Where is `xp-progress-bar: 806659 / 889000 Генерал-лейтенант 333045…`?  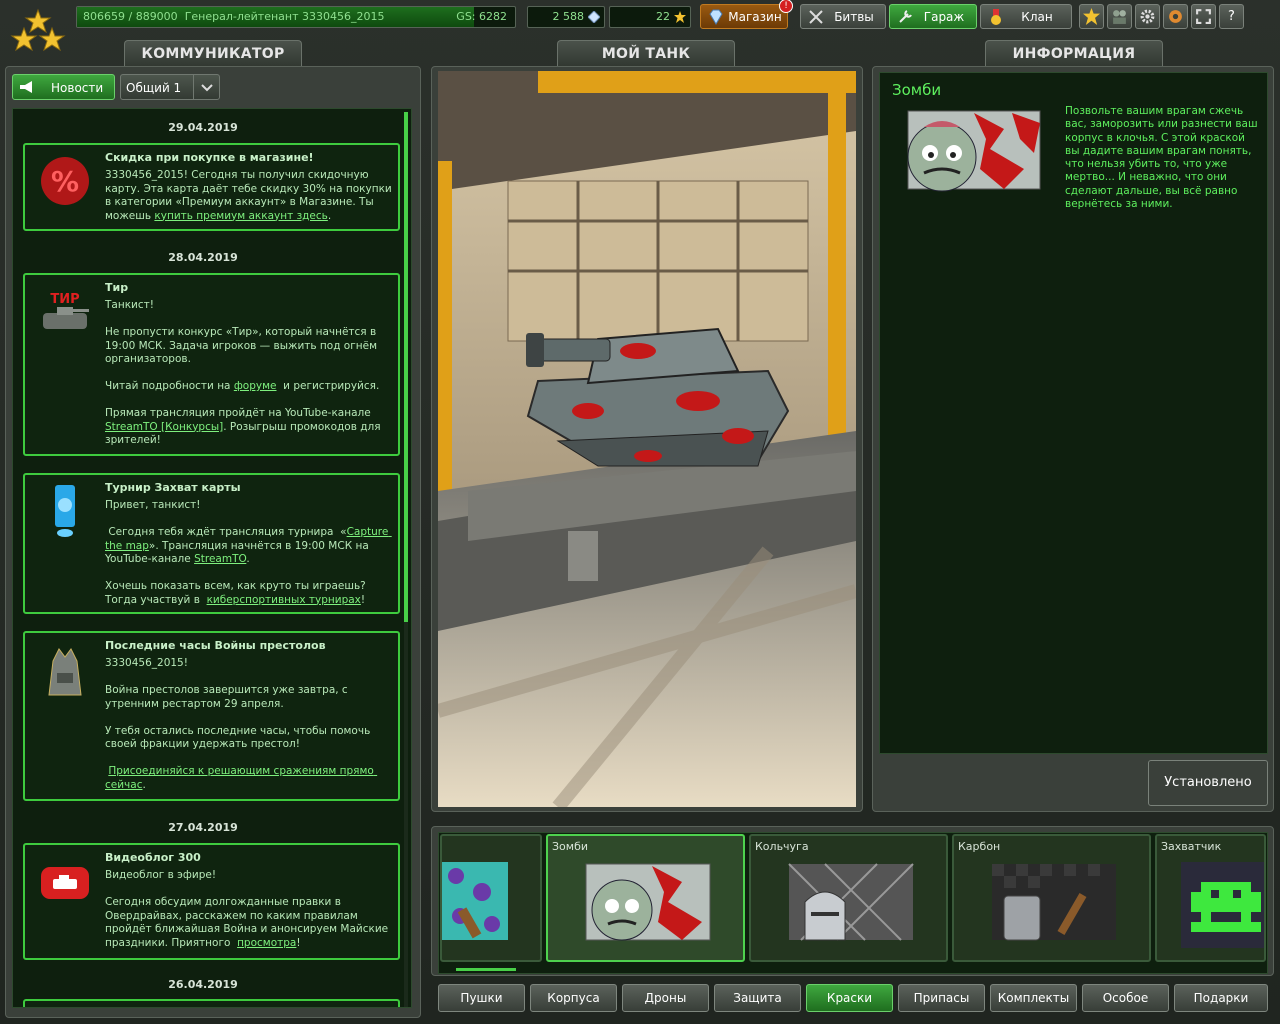
xp-progress-bar: 806659 / 889000 Генерал-лейтенант 333045… is located at coordinates (296, 17).